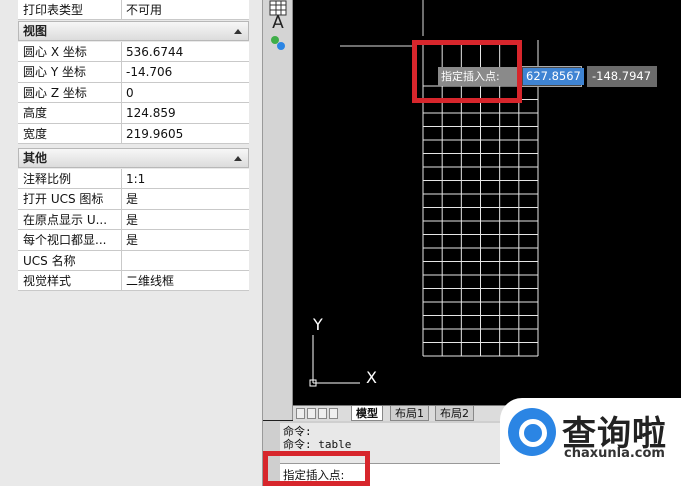 This screenshot has height=486, width=681. What do you see at coordinates (133, 158) in the screenshot?
I see `section-header-misc: 其他` at bounding box center [133, 158].